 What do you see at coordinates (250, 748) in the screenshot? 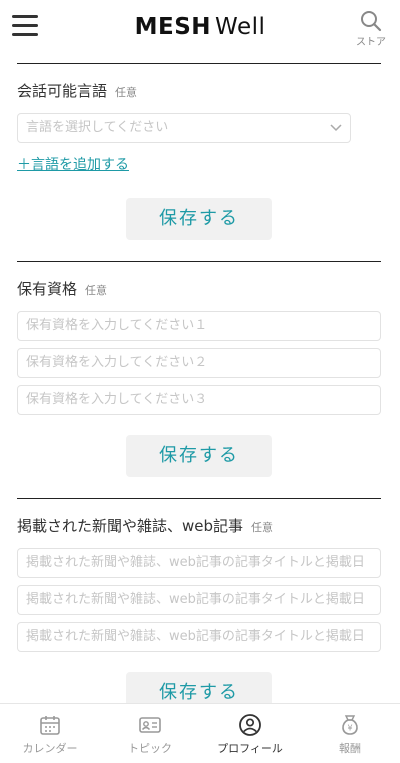
I see `tab-label: プロフィール` at bounding box center [250, 748].